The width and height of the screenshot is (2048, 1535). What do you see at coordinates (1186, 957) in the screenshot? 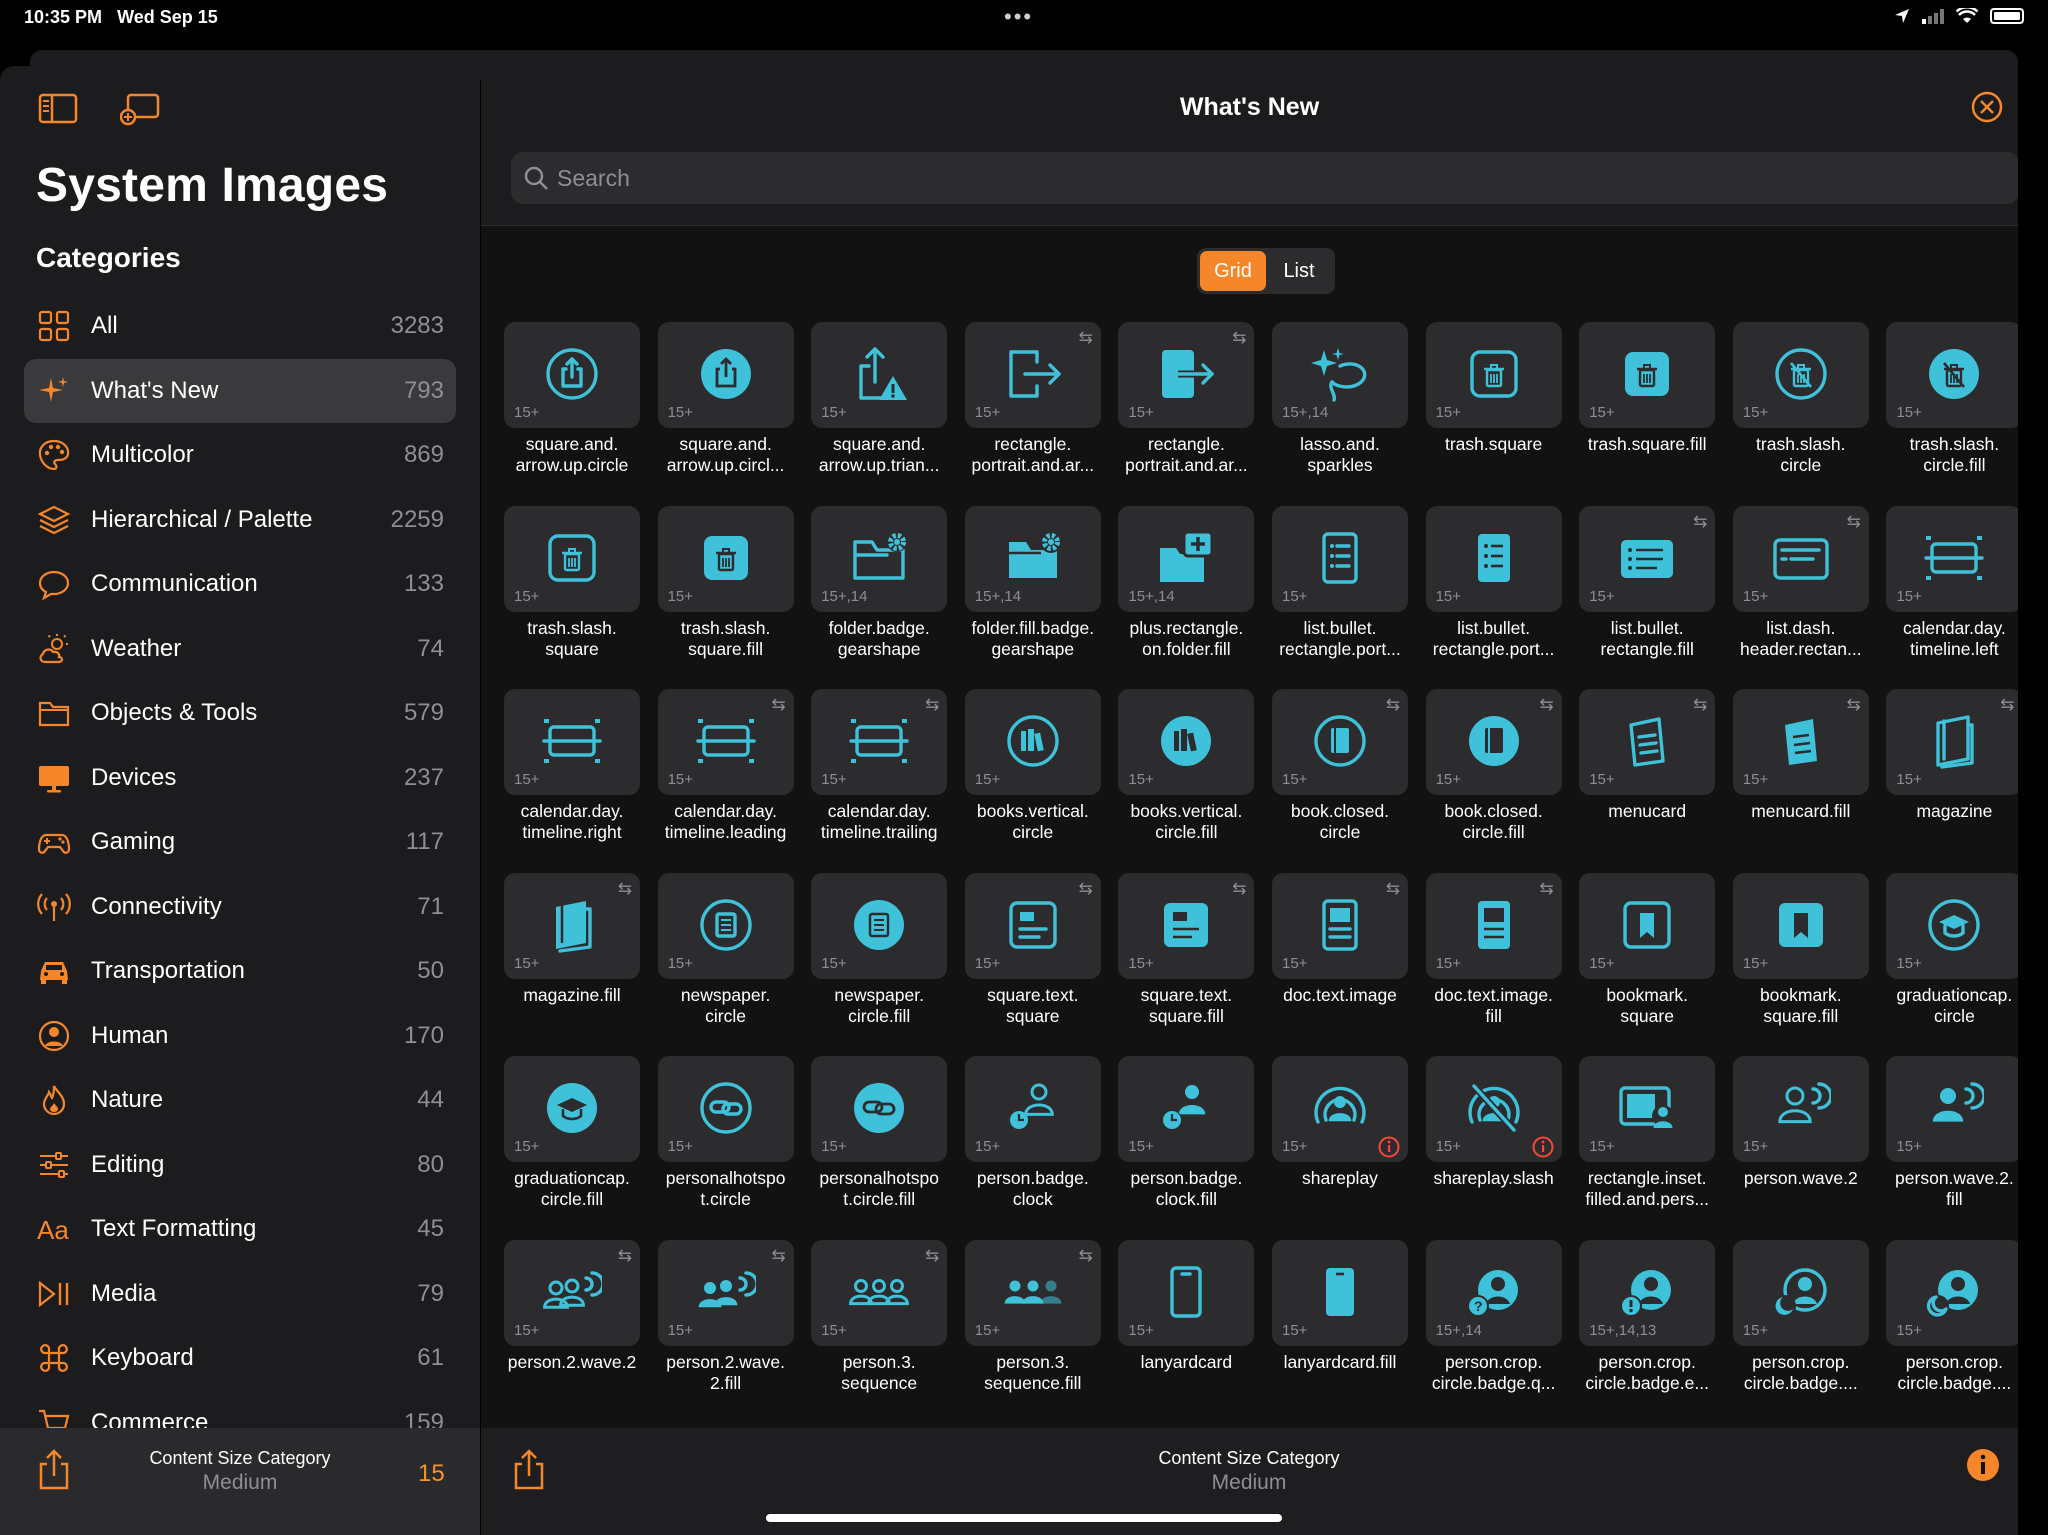
I see `symbol-cell: 15+ ⇆ square.text. square.fill` at bounding box center [1186, 957].